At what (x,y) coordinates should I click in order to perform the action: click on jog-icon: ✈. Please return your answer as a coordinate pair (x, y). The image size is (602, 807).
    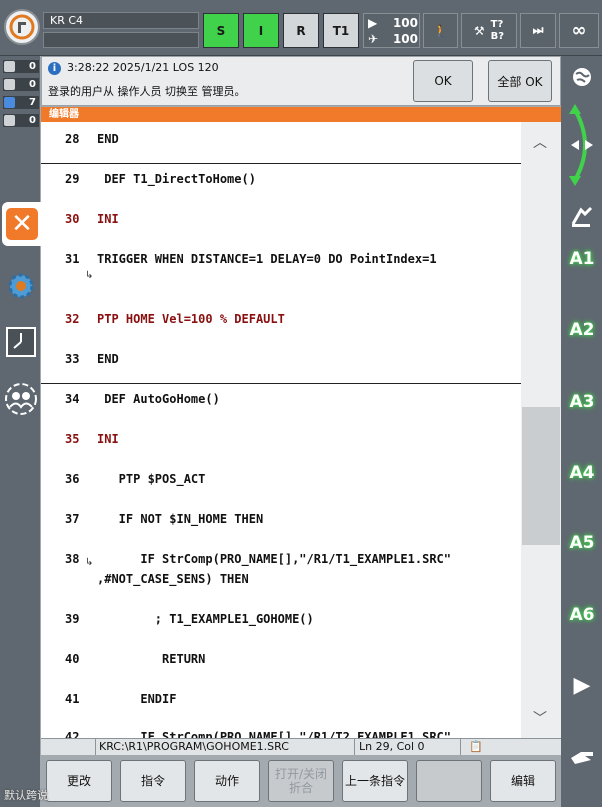
    Looking at the image, I should click on (373, 39).